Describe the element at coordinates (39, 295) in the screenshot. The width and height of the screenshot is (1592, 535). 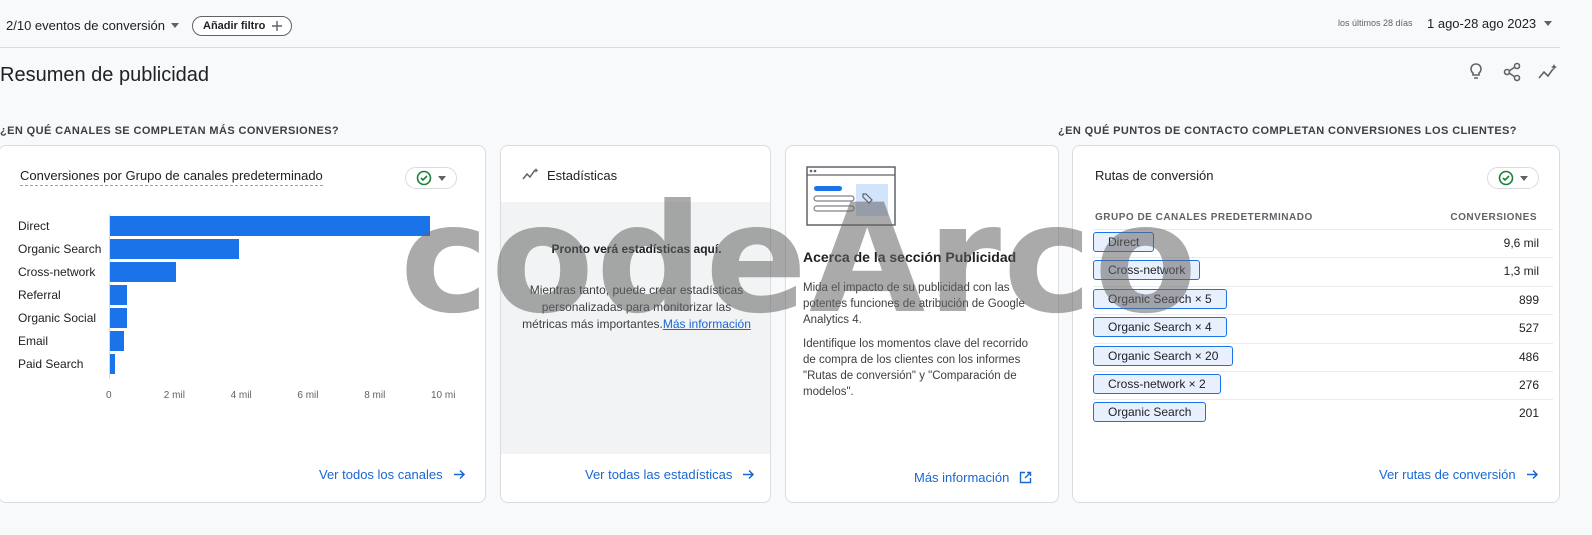
I see `bar-label: Referral` at that location.